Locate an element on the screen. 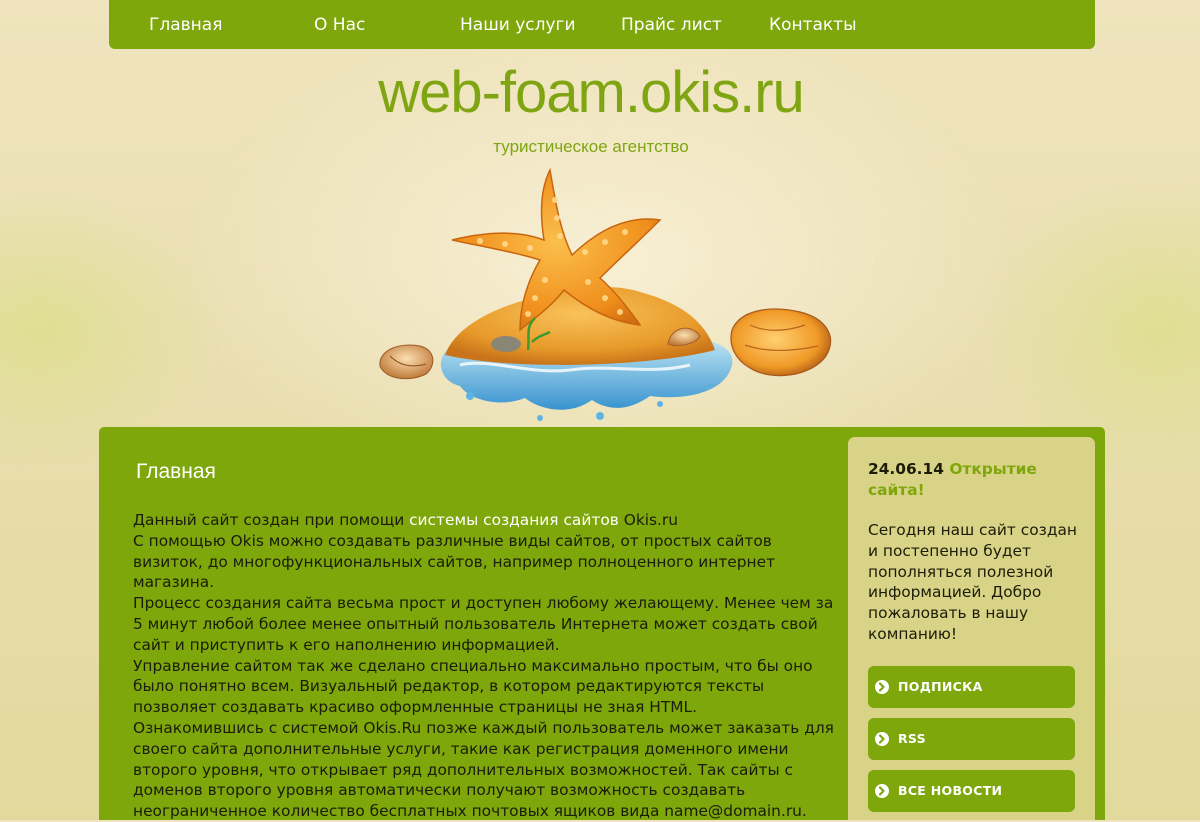 The image size is (1200, 822). nav-item-about: О Нас is located at coordinates (339, 25).